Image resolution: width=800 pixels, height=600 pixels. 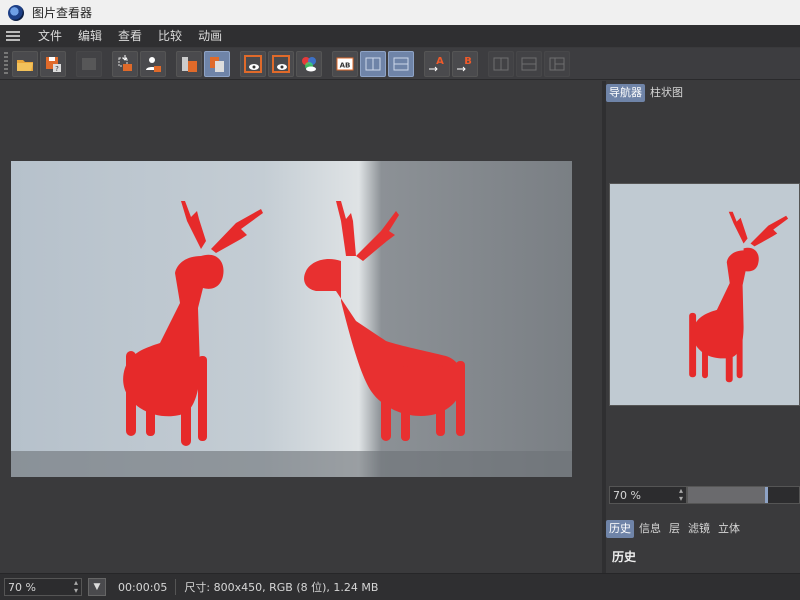 I want to click on image-info: 尺寸: 800x450, RGB (8 位), 1.24 MB, so click(x=281, y=587).